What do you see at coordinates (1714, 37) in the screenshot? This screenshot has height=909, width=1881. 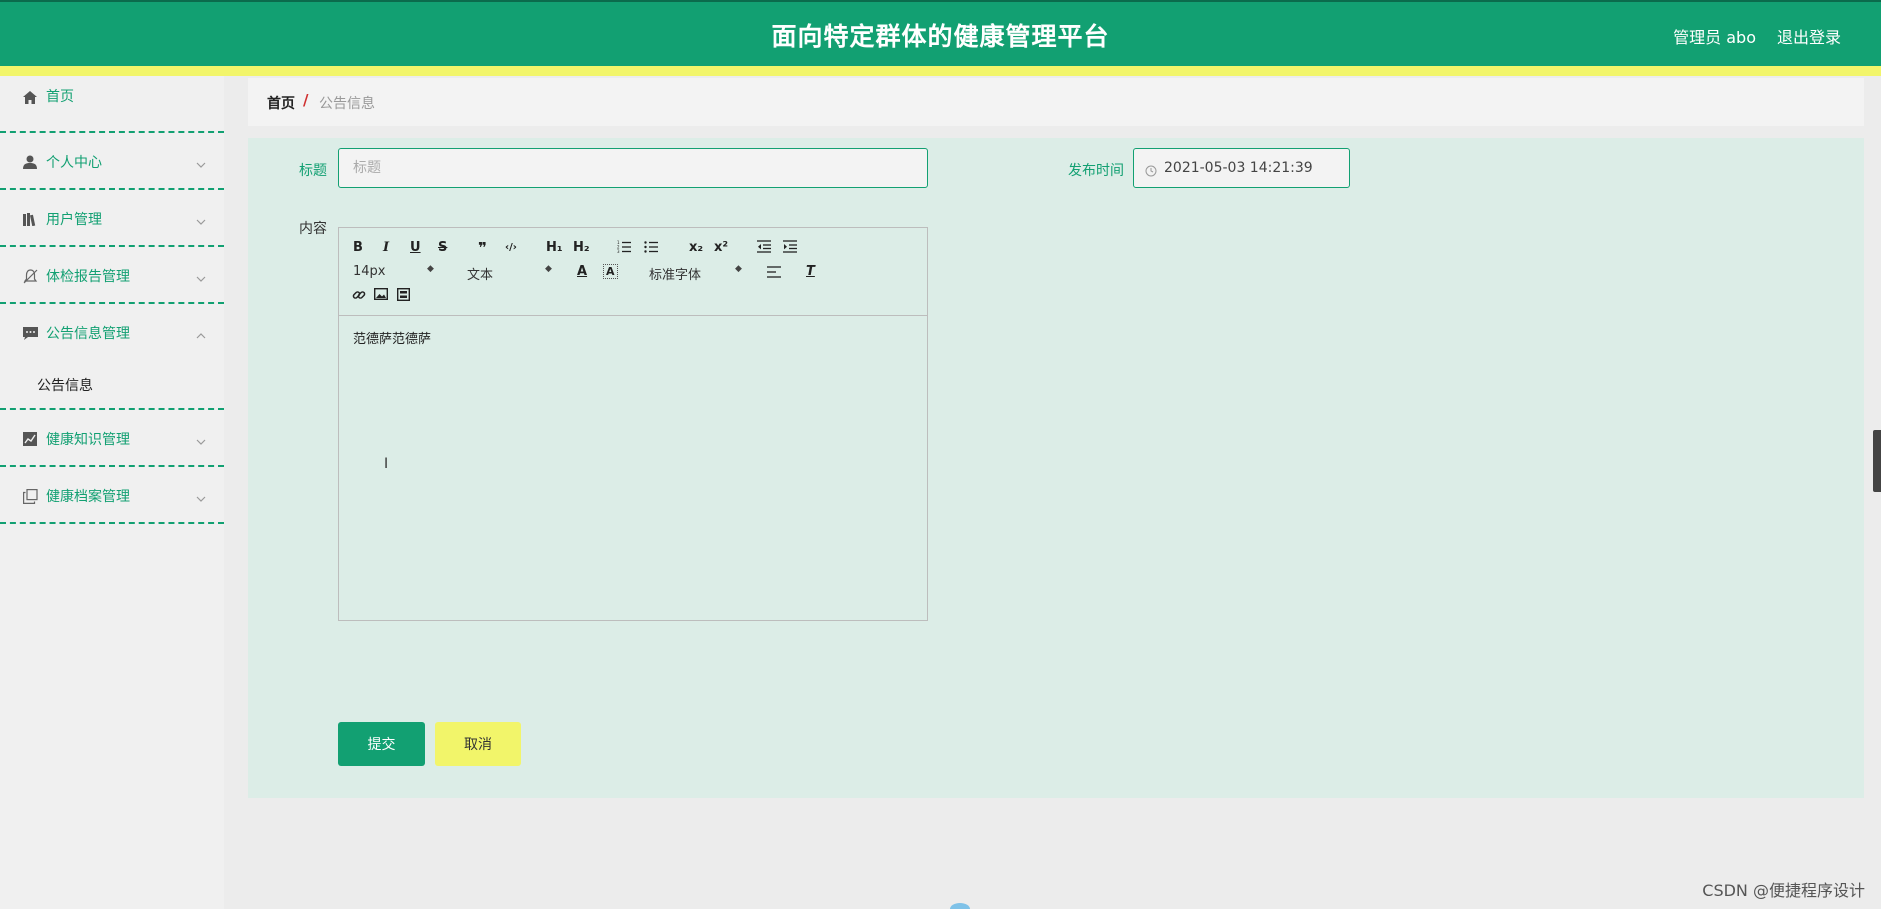 I see `current-user: 管理员 abo` at bounding box center [1714, 37].